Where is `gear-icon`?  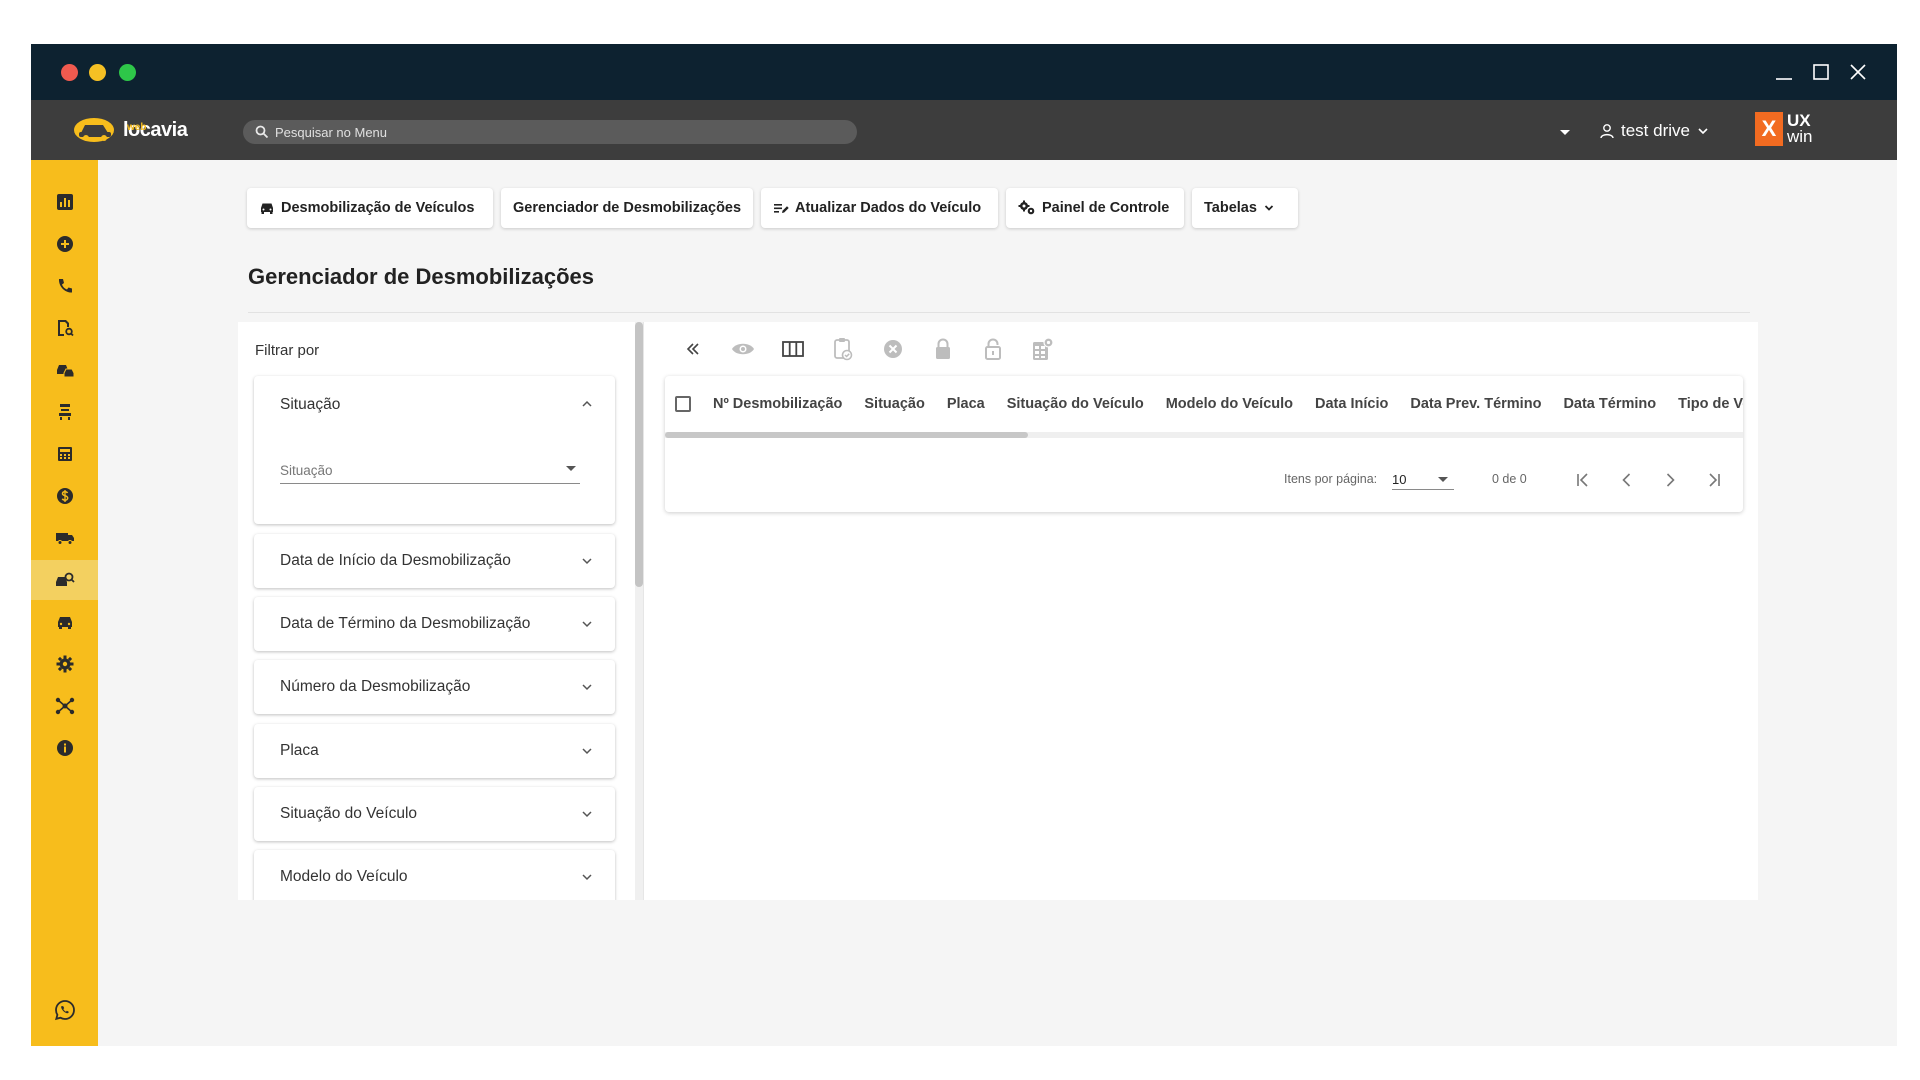
gear-icon is located at coordinates (64, 664).